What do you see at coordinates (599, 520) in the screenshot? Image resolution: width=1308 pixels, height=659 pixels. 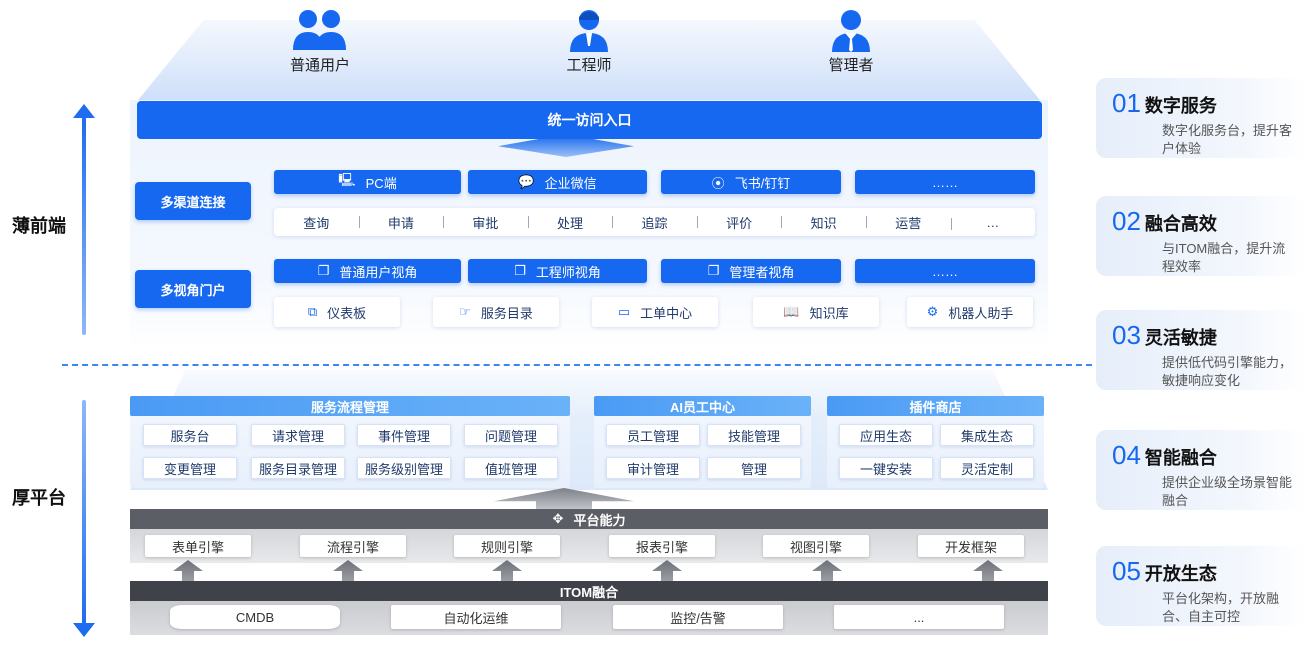 I see `platform-title: 平台能力` at bounding box center [599, 520].